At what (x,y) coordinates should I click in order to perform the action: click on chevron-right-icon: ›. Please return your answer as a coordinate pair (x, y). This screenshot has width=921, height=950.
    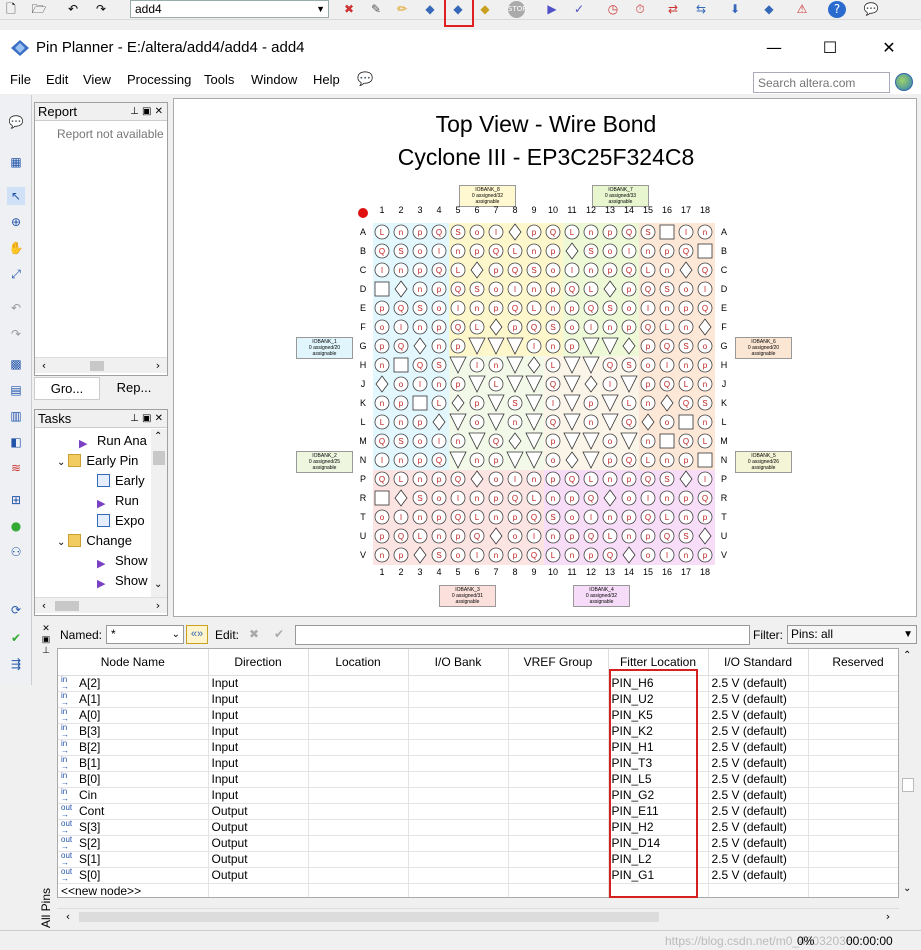
    Looking at the image, I should click on (888, 916).